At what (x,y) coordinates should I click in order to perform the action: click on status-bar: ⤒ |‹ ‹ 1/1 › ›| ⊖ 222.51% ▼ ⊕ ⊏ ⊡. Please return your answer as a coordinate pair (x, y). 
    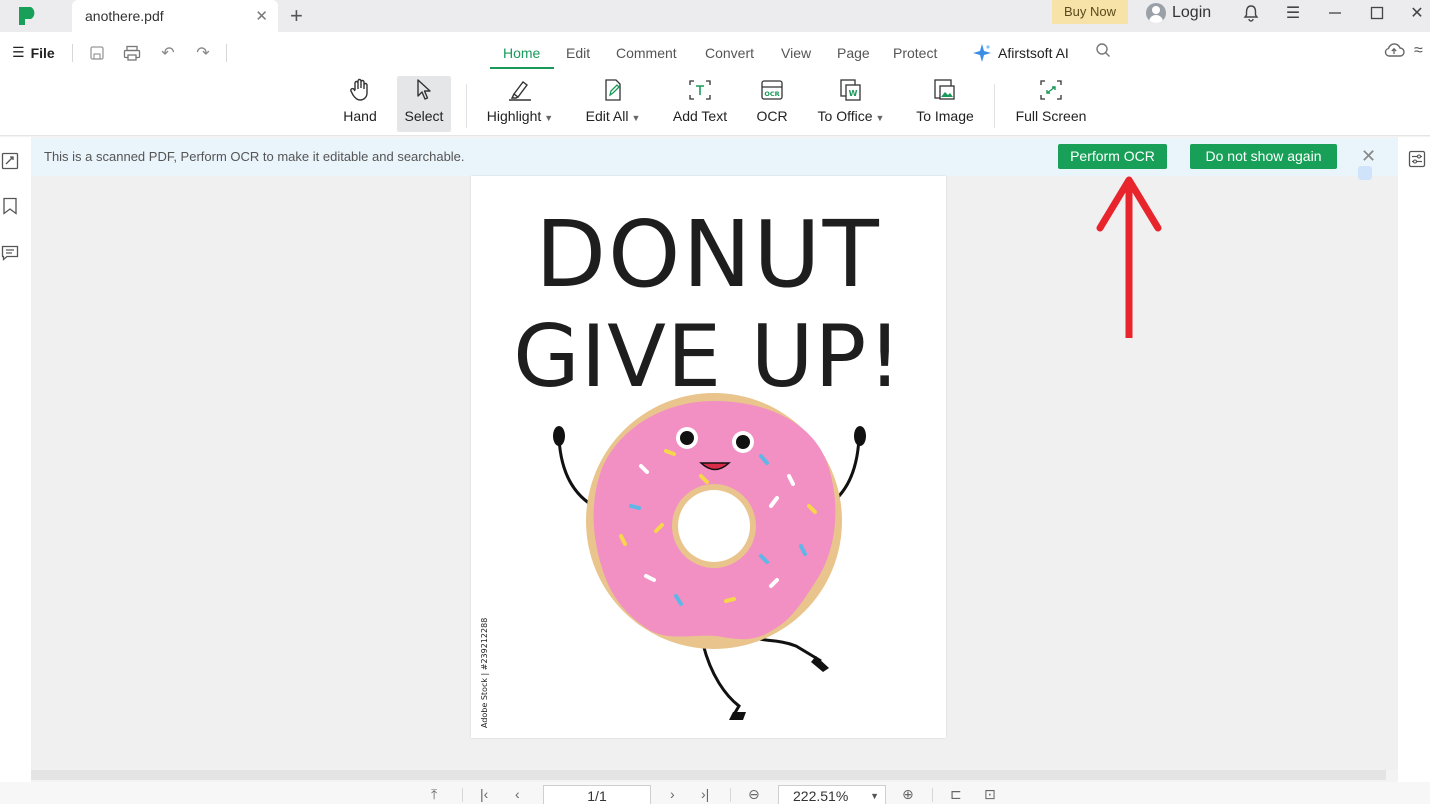
    Looking at the image, I should click on (715, 793).